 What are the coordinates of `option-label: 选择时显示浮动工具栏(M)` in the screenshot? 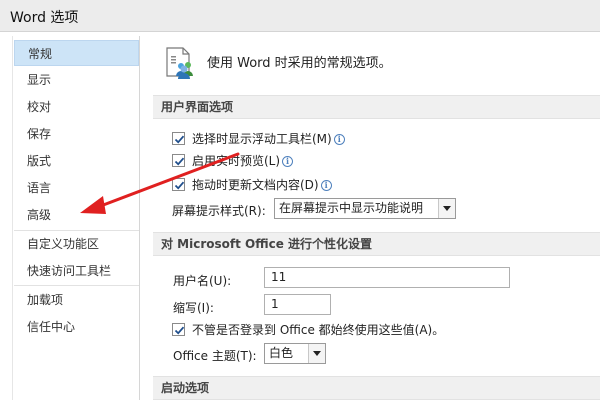 It's located at (262, 139).